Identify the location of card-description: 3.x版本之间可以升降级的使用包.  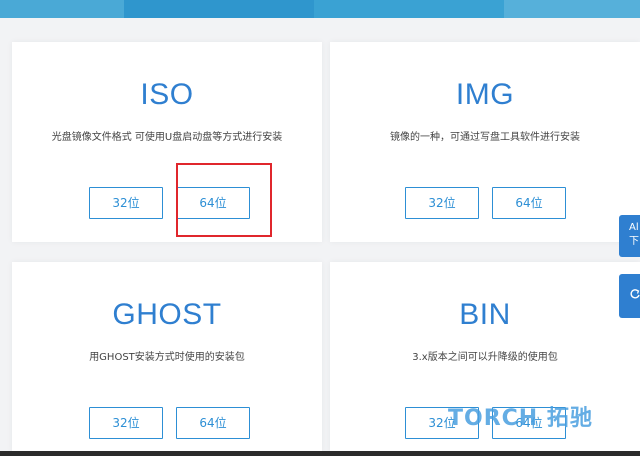
(485, 357).